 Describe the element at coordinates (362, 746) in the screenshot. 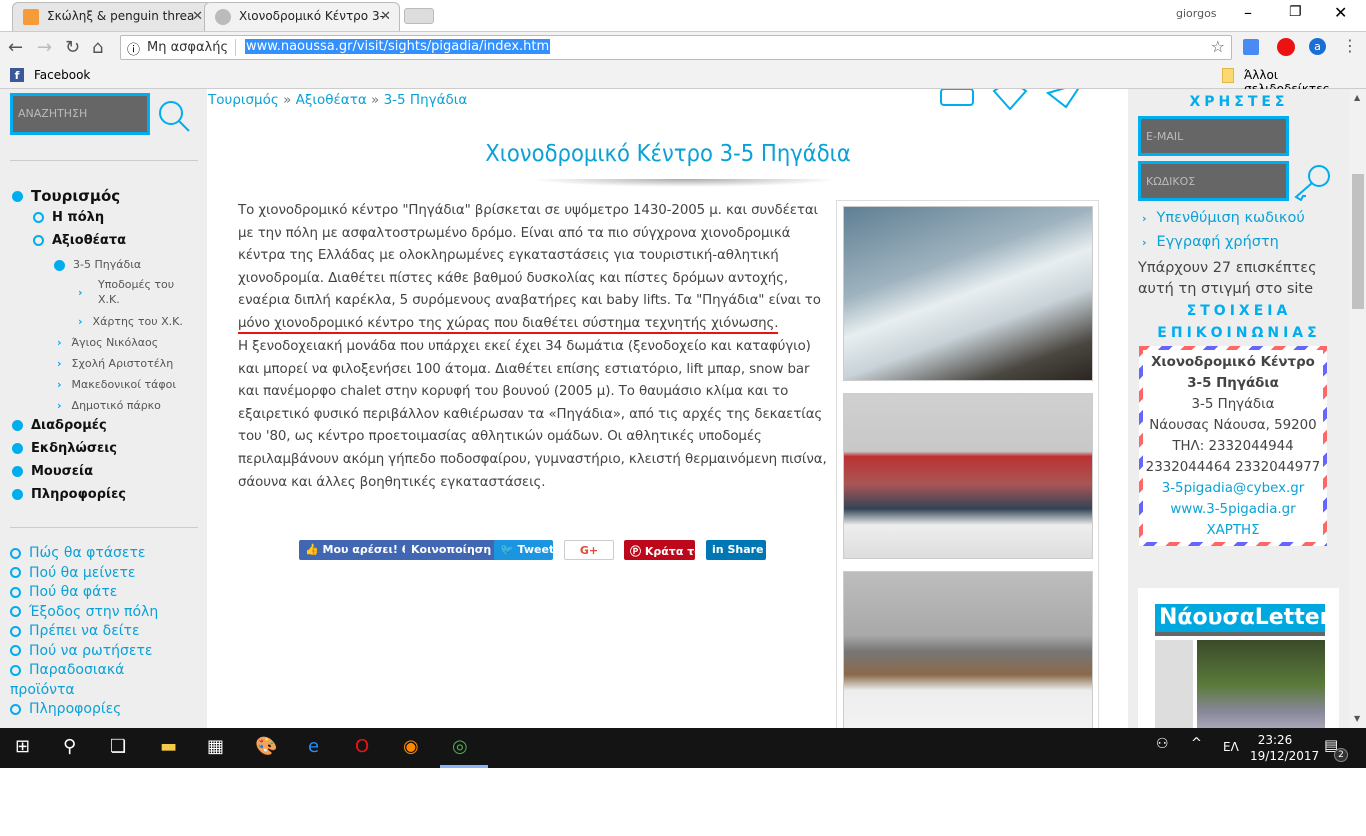

I see `opera-icon: O` at that location.